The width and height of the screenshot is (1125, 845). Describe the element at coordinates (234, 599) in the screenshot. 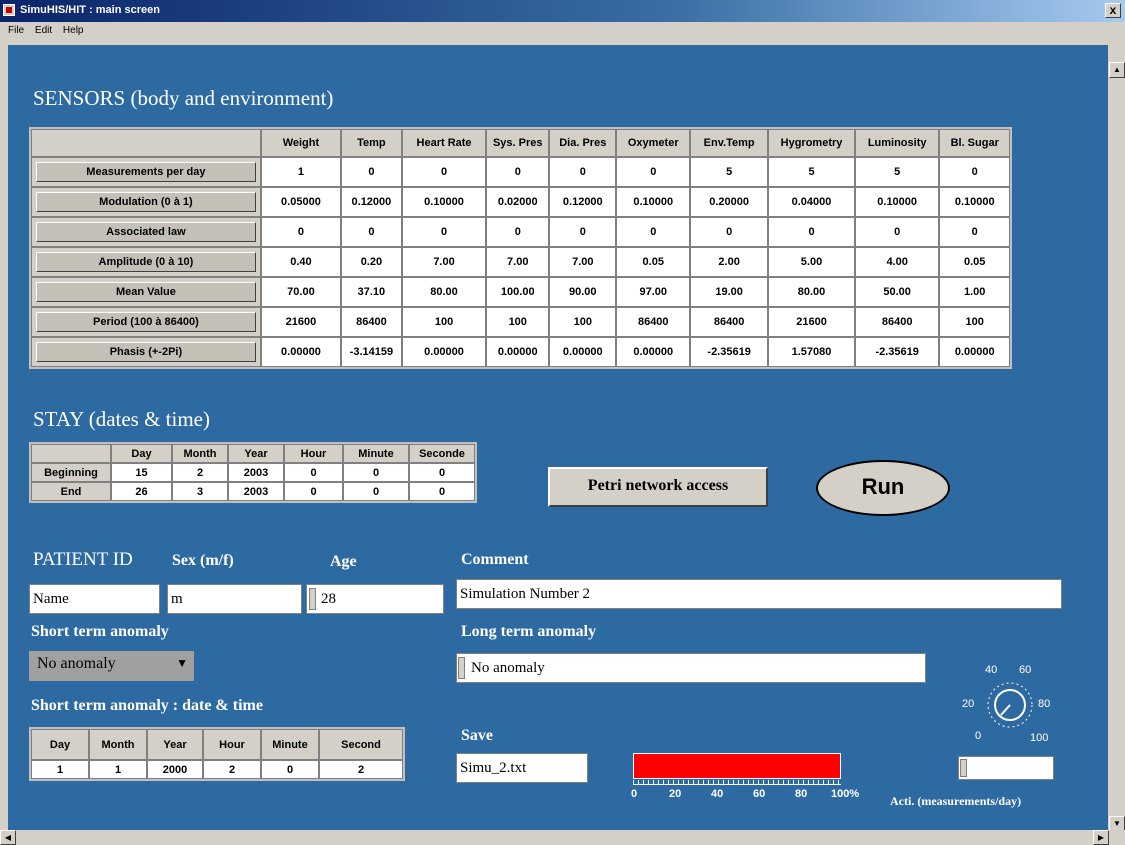

I see `sex-input: m` at that location.